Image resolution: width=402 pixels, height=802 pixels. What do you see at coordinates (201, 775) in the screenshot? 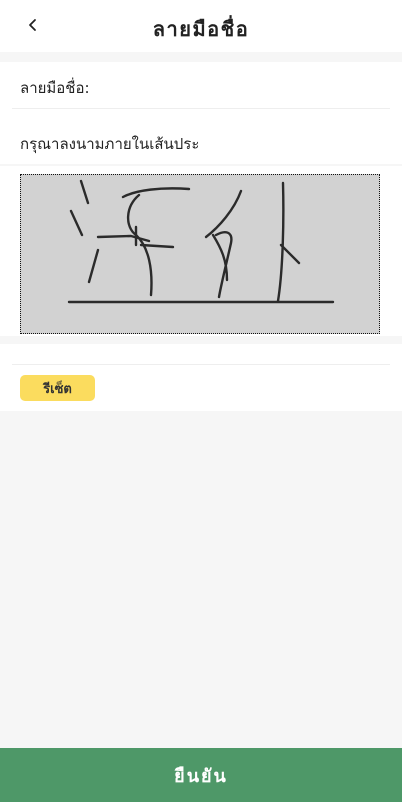
I see `confirm-button: ยืนยัน` at bounding box center [201, 775].